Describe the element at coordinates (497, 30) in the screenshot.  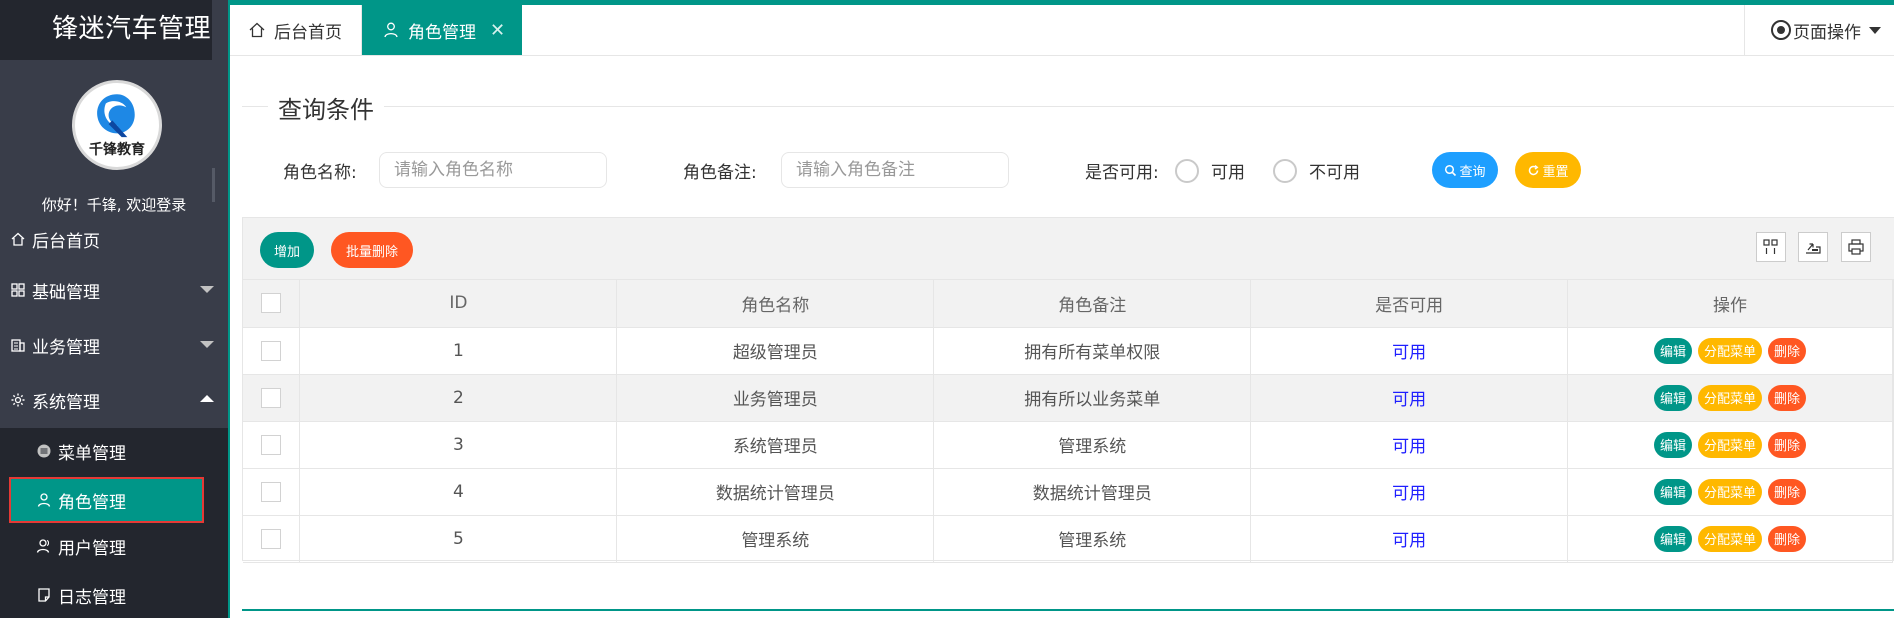
I see `close-icon: ✕` at that location.